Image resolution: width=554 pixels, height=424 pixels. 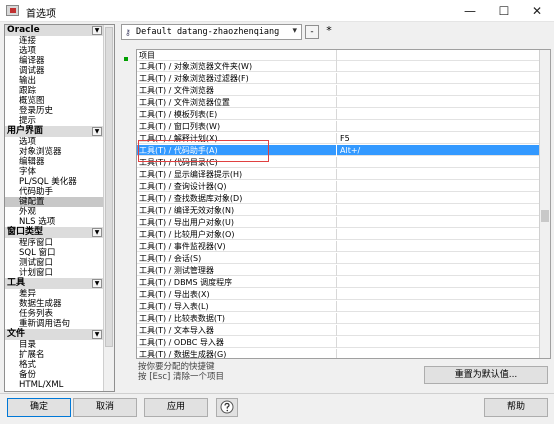 I want to click on tree-item: 概览图, so click(x=54, y=101).